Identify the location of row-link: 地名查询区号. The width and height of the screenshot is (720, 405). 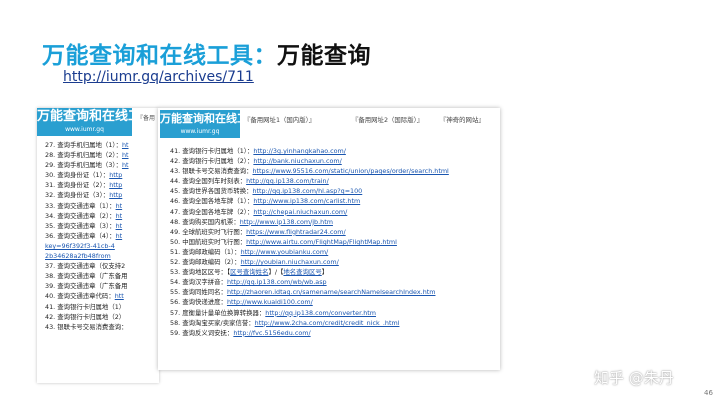
(302, 272).